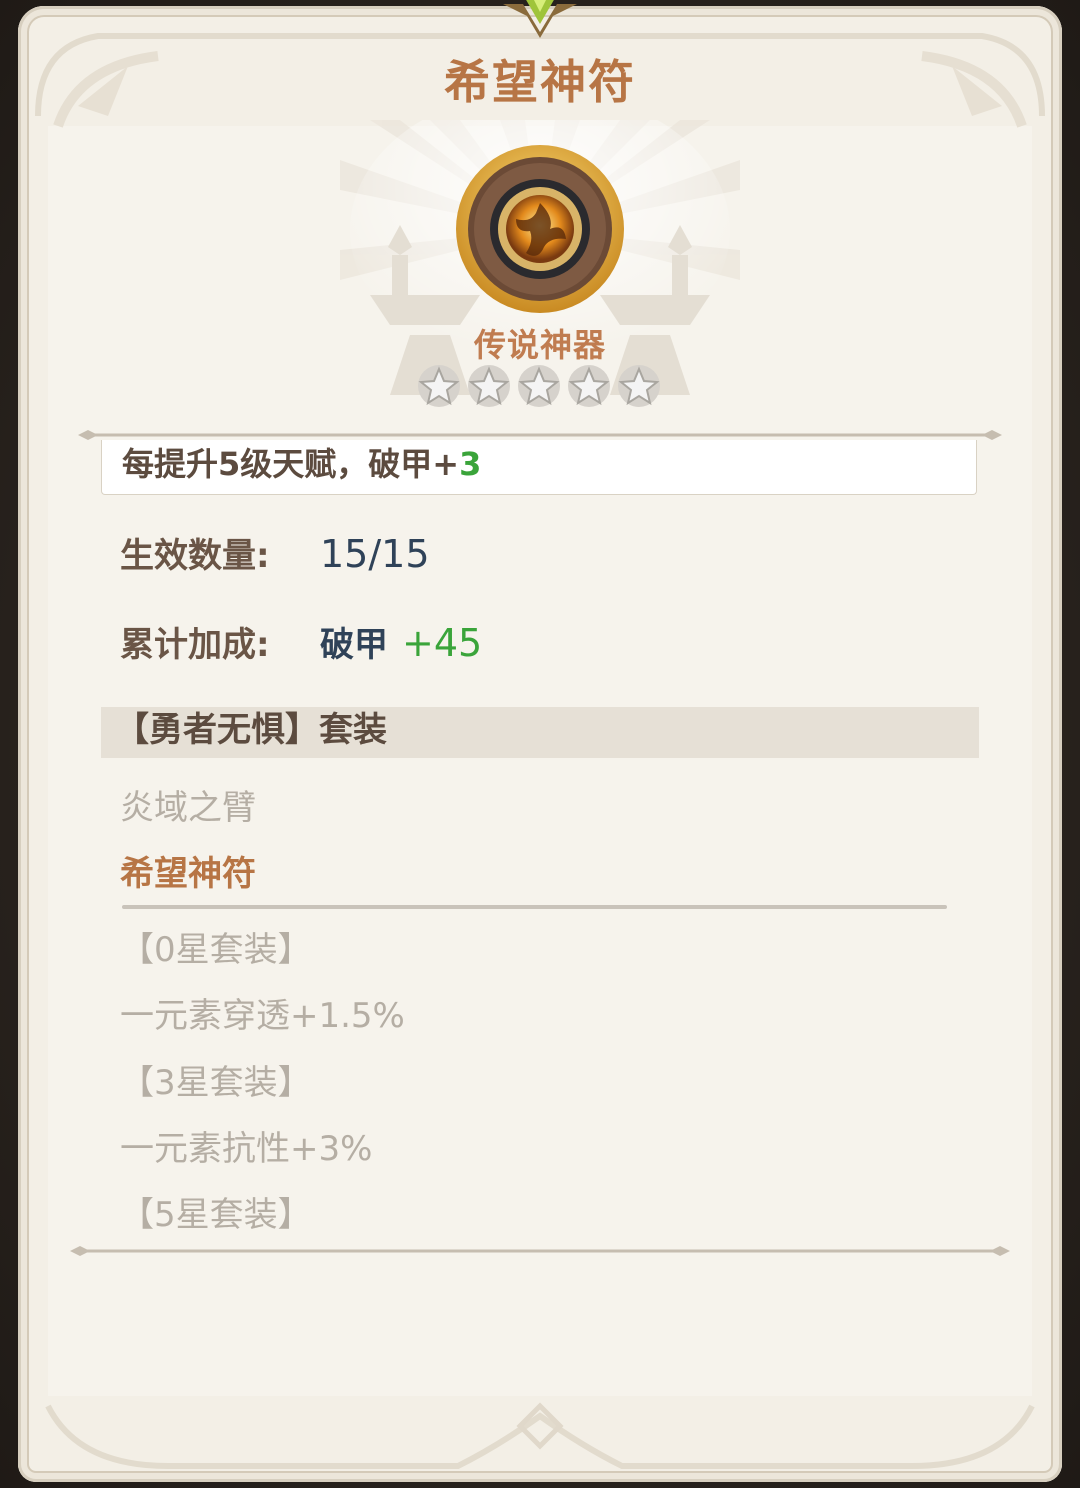 Image resolution: width=1080 pixels, height=1488 pixels. Describe the element at coordinates (195, 556) in the screenshot. I see `active-count-label: 生效数量:` at that location.